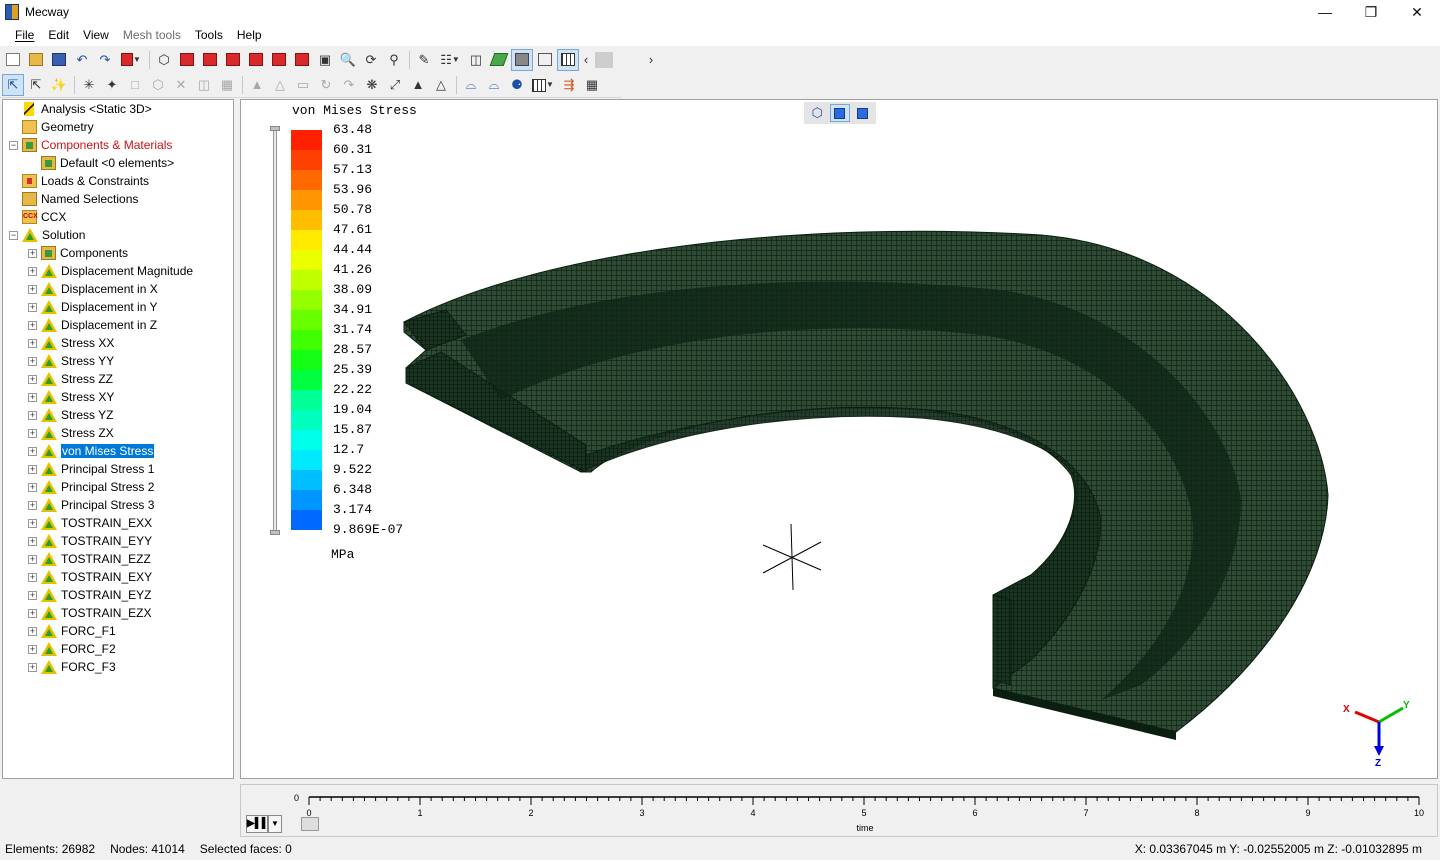 This screenshot has height=860, width=1440. Describe the element at coordinates (619, 59) in the screenshot. I see `toolbar-scroll` at that location.